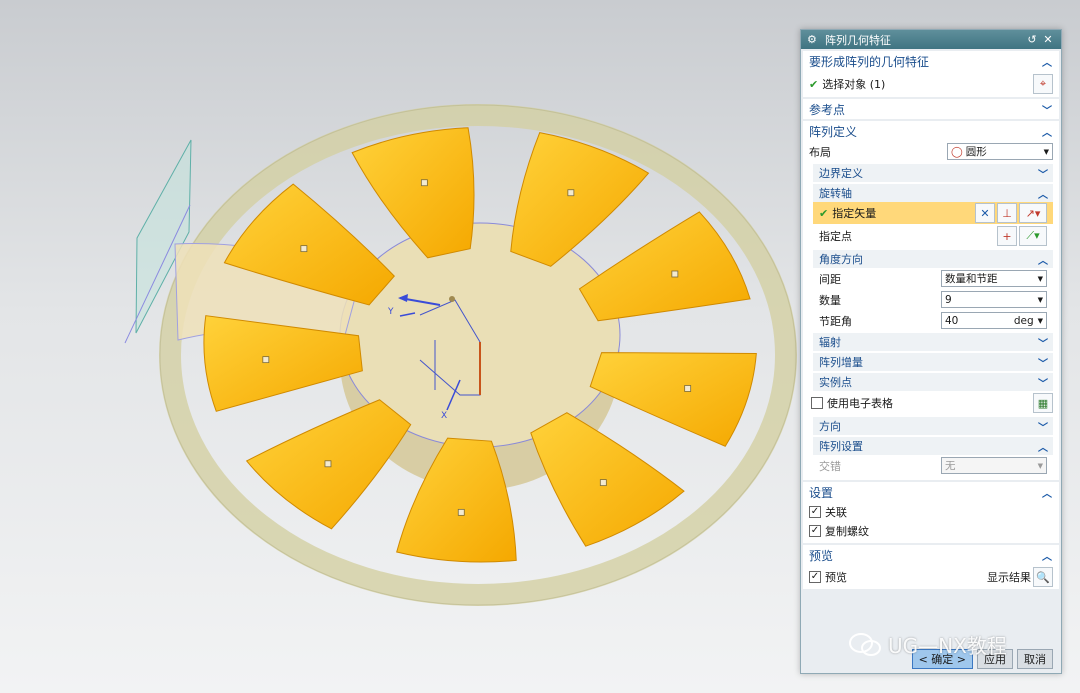 Image resolution: width=1080 pixels, height=693 pixels. Describe the element at coordinates (1033, 236) in the screenshot. I see `point-inference-icon: ⟋▾` at that location.